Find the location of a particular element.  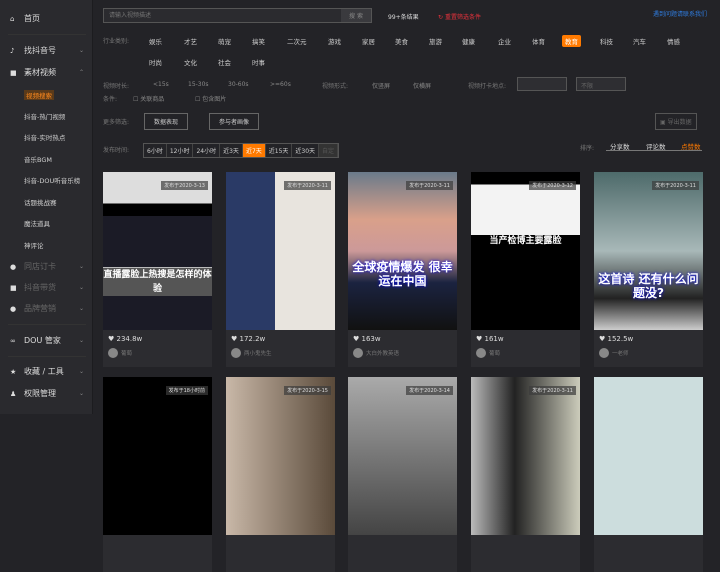

industry-tag: 汽车 is located at coordinates (639, 41).